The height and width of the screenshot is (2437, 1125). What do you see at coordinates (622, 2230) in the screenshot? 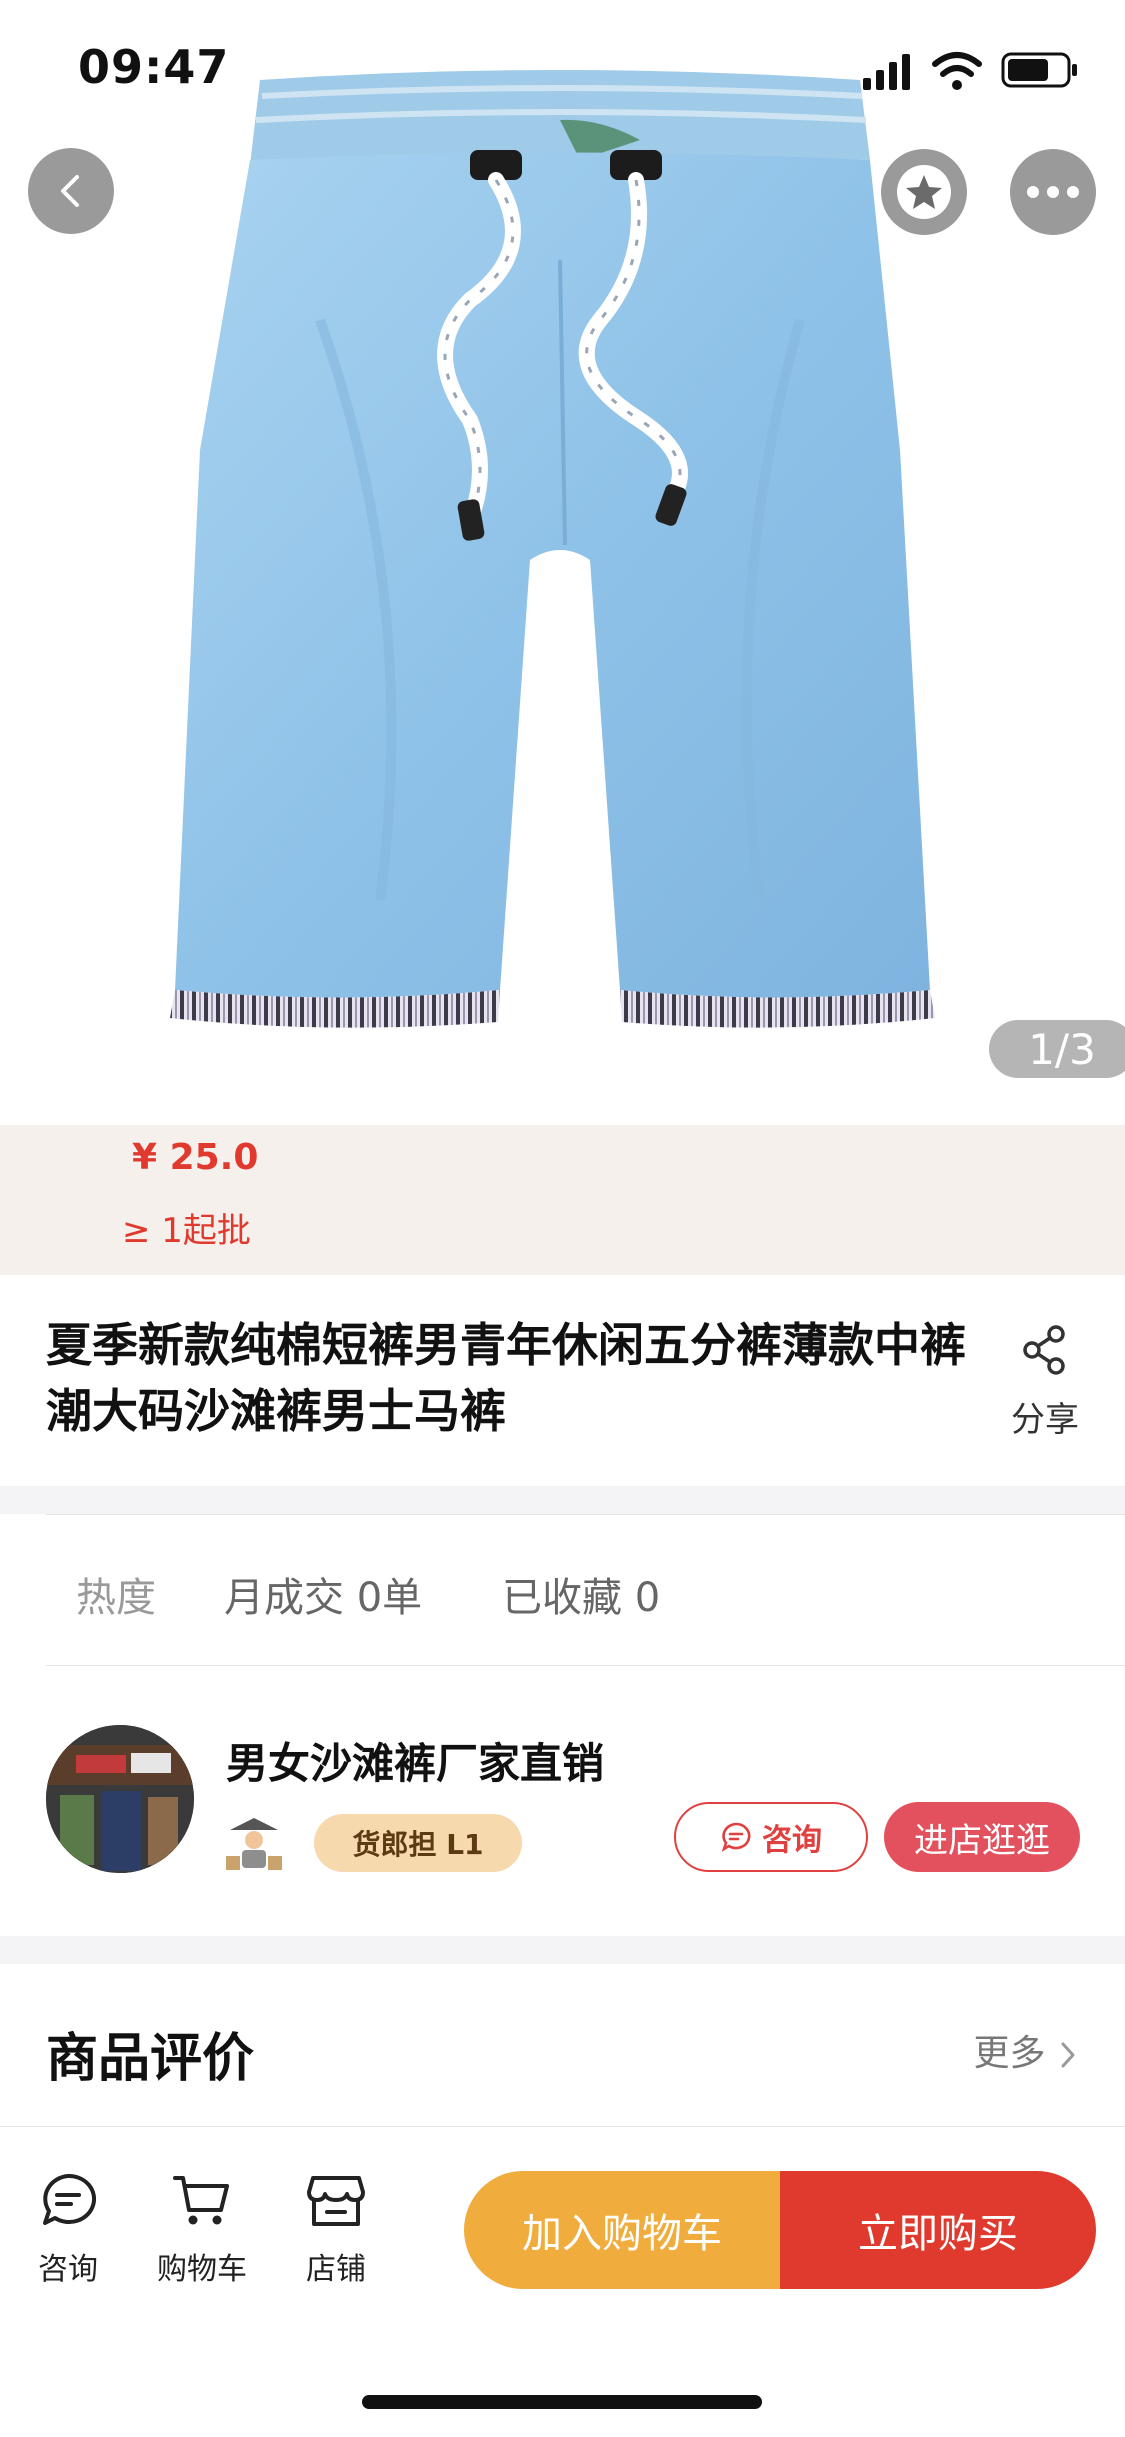
I see `add-to-cart-button: 加入购物车` at bounding box center [622, 2230].